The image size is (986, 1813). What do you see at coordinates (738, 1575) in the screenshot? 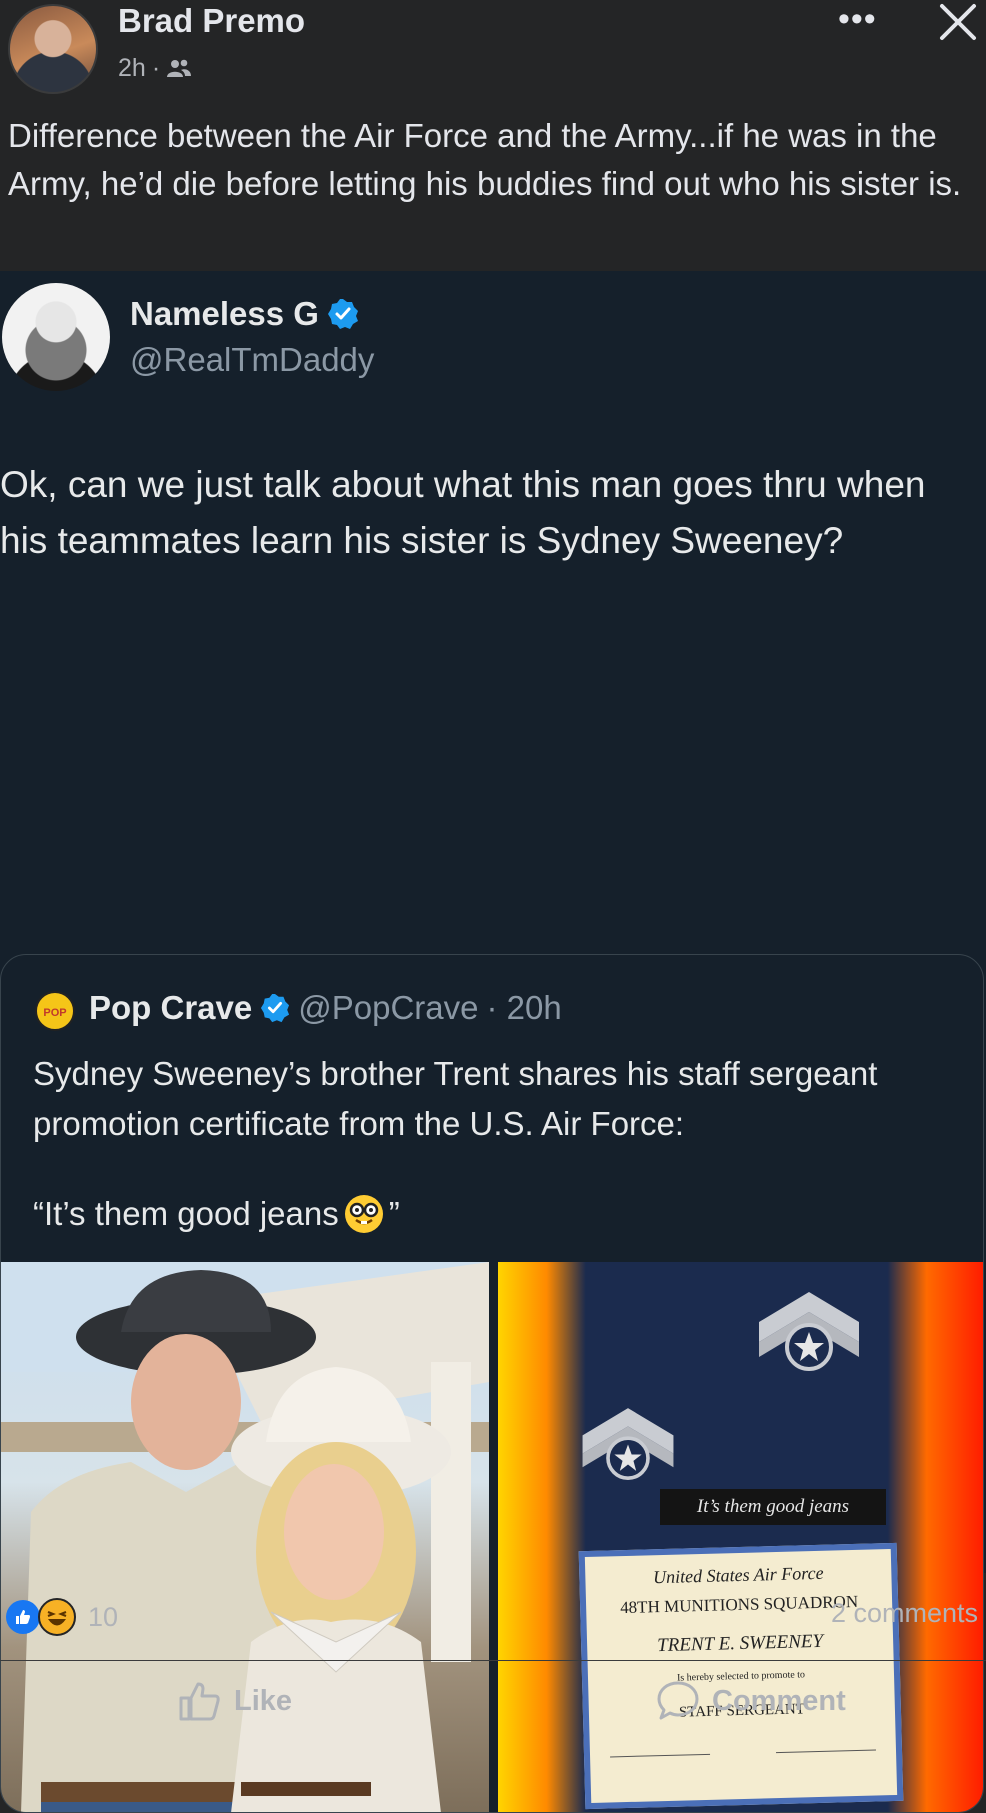
I see `cert-line-1: United States Air Force` at bounding box center [738, 1575].